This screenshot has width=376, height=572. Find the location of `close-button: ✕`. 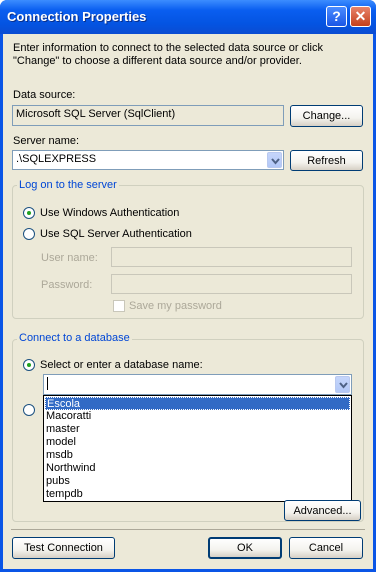

close-button: ✕ is located at coordinates (360, 16).